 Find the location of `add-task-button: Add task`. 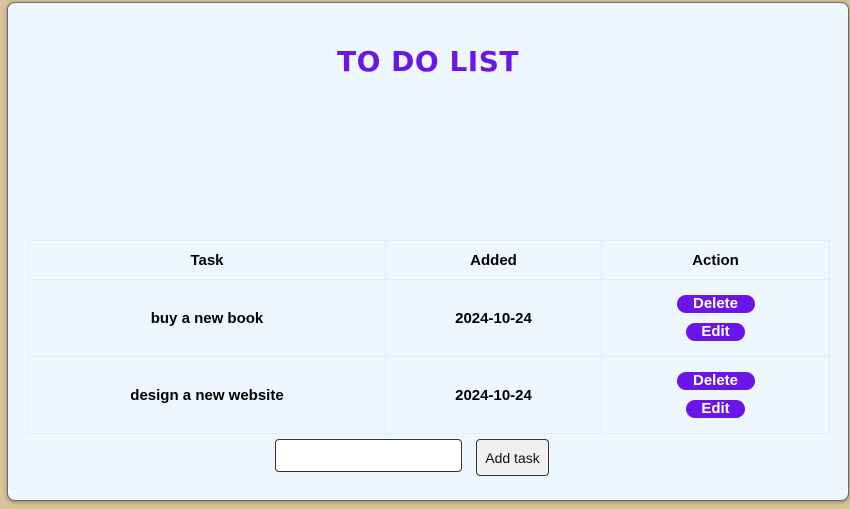

add-task-button: Add task is located at coordinates (512, 457).